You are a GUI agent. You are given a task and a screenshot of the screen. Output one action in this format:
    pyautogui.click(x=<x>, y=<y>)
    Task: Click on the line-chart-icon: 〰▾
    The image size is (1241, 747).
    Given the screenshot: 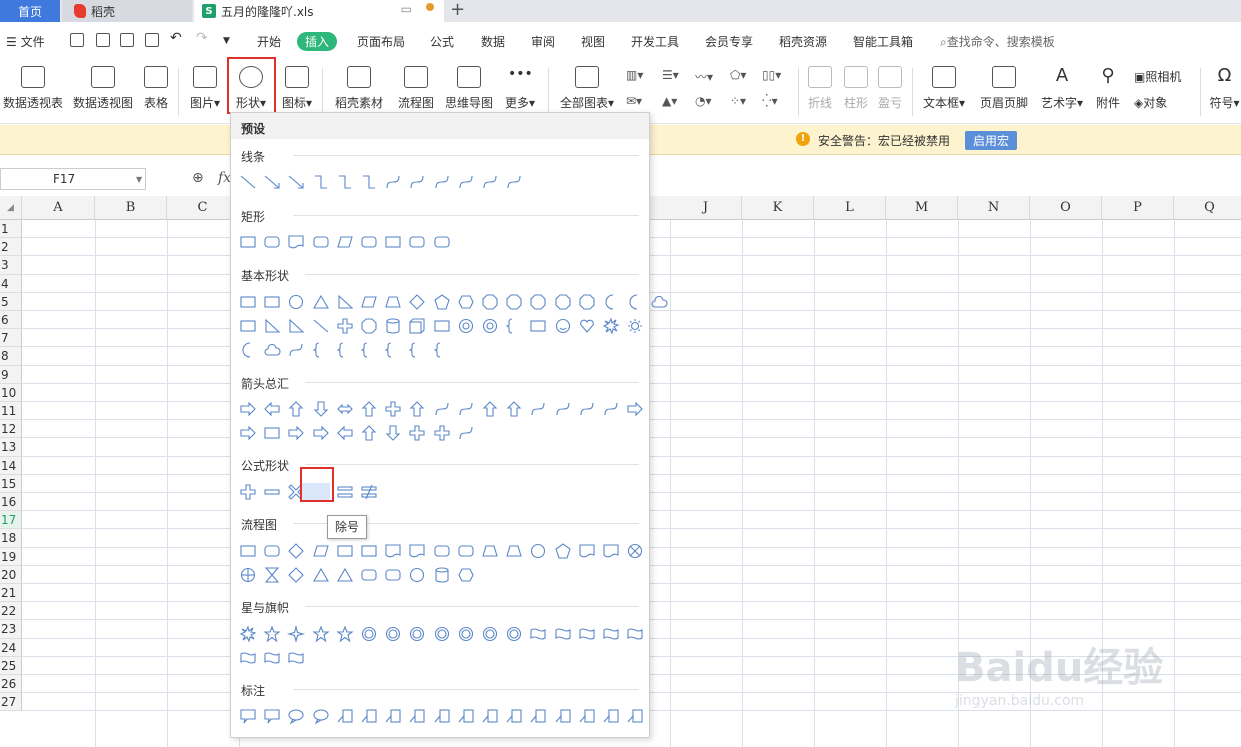 What is the action you would take?
    pyautogui.click(x=704, y=76)
    